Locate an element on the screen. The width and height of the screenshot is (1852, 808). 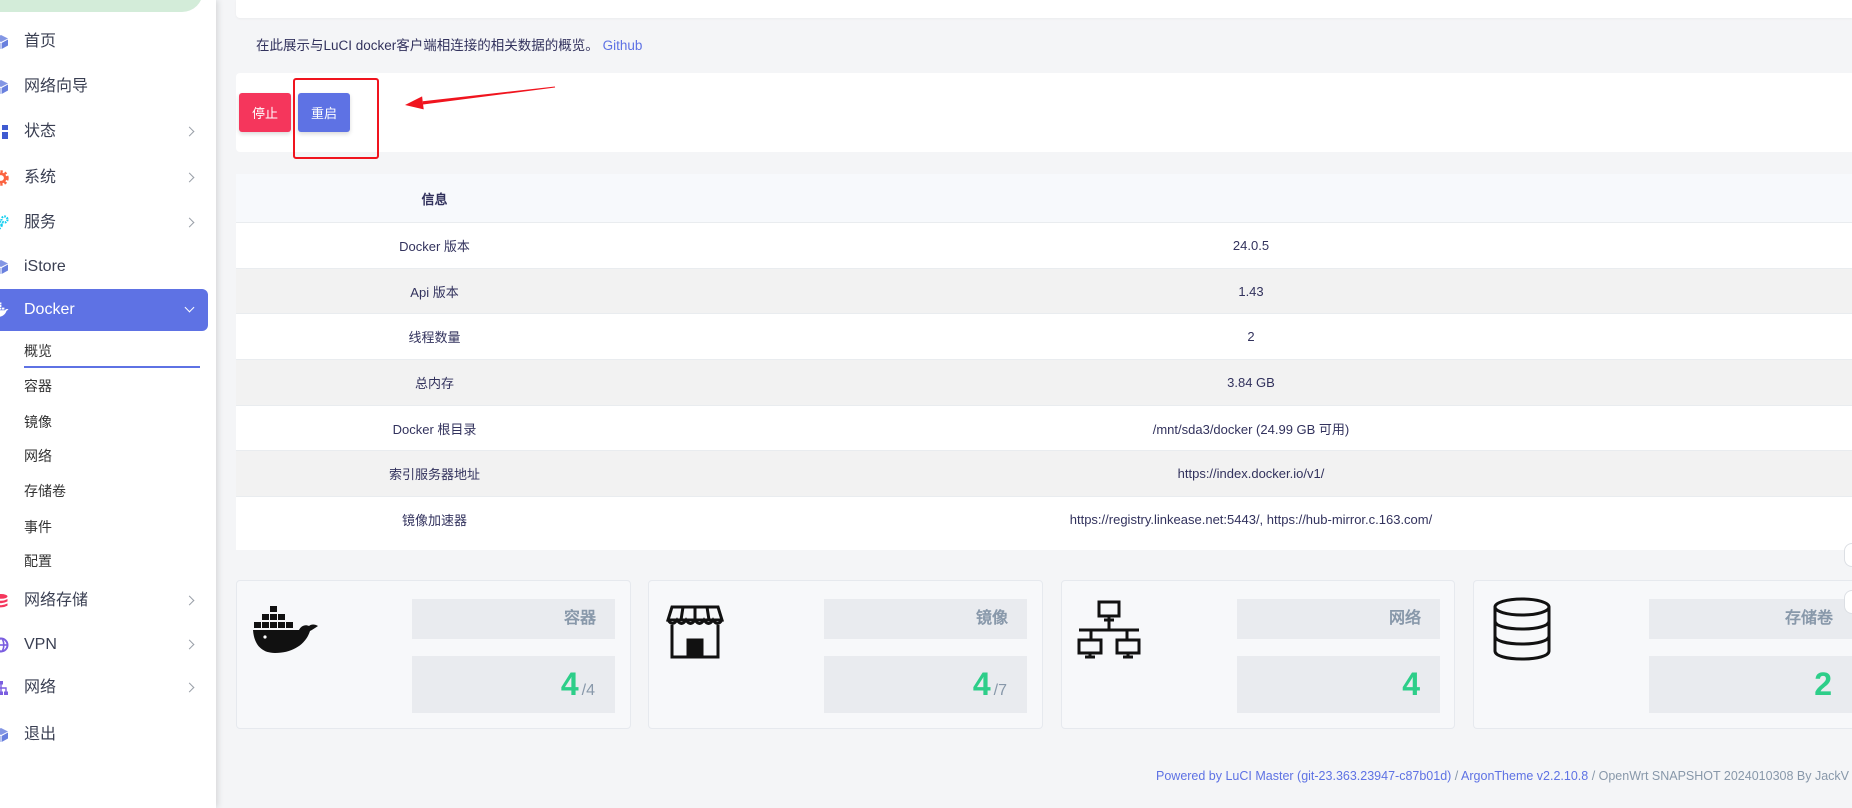
sidebar-item-label: 系统 is located at coordinates (40, 177).